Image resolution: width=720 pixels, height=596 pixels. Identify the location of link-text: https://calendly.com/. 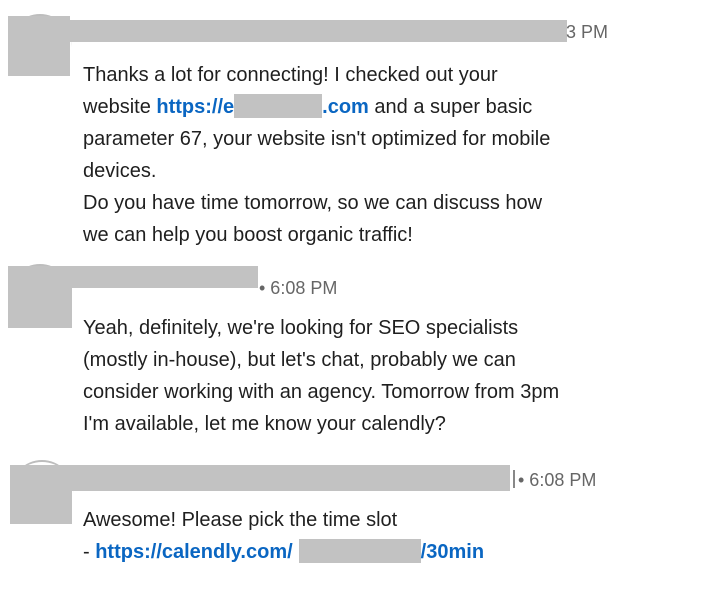
(194, 552).